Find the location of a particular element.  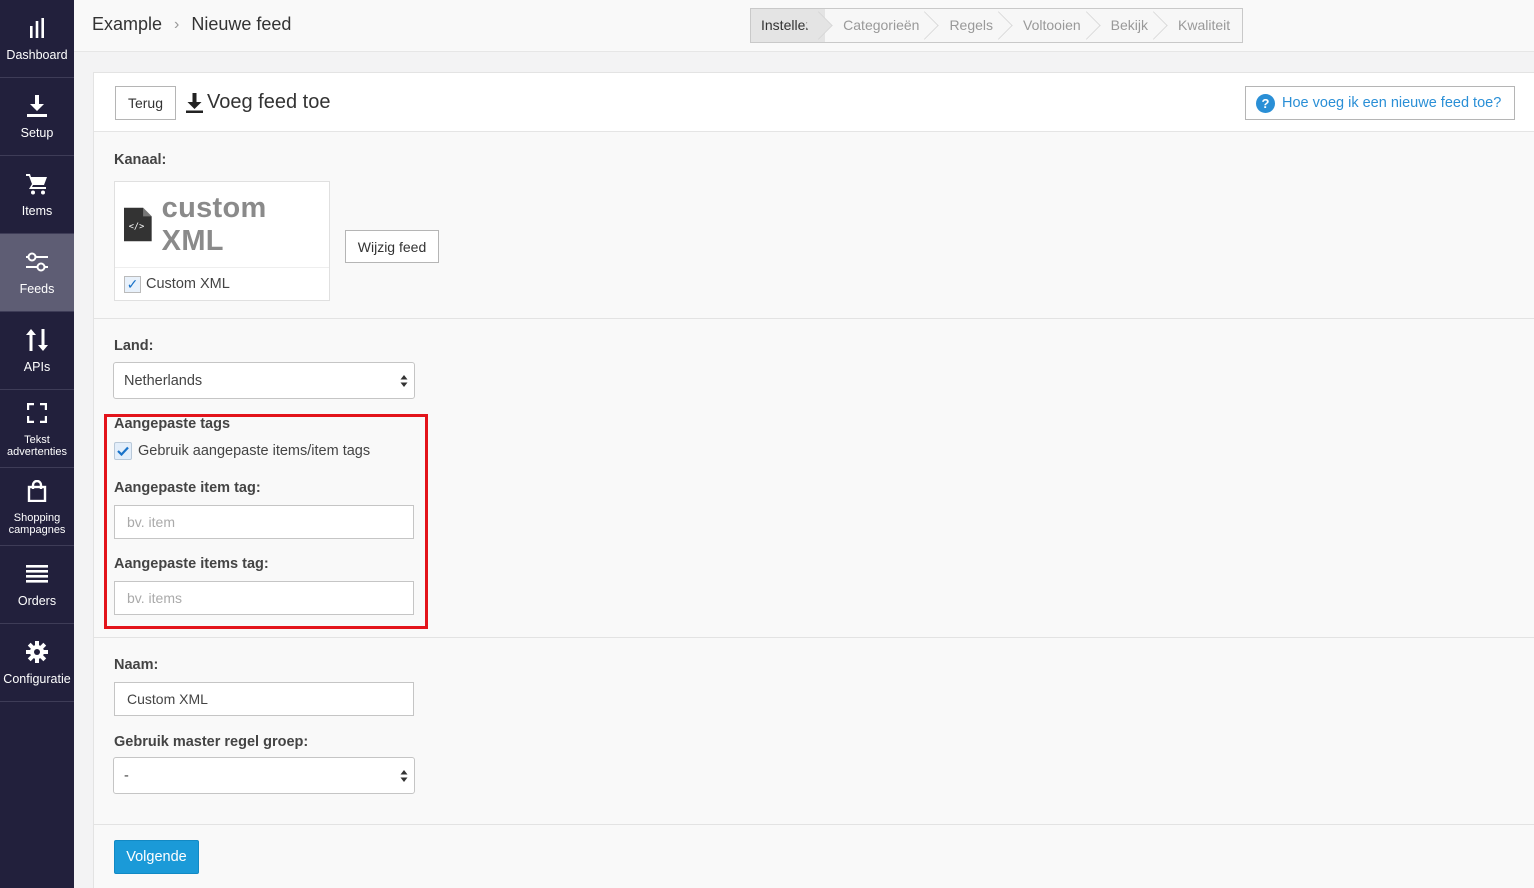

back-button: Terug is located at coordinates (145, 103).